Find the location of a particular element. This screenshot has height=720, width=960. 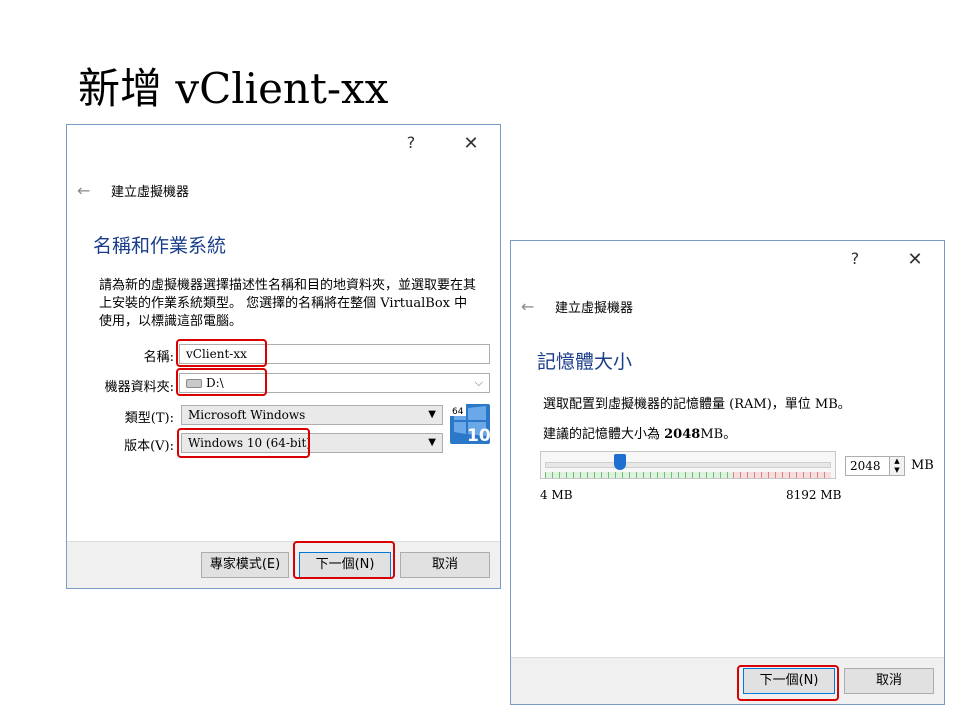

version-label: 版本(V): is located at coordinates (149, 446).